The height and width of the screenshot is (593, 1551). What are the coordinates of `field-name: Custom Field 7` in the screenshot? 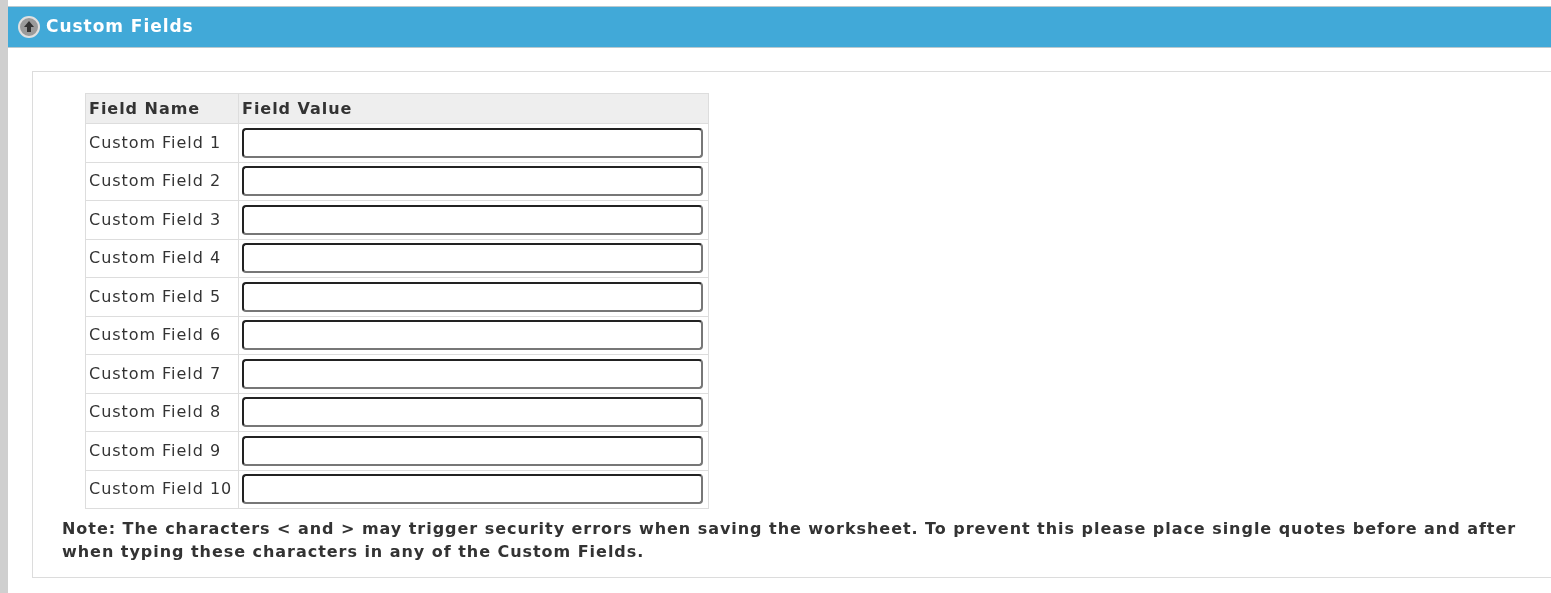 It's located at (162, 373).